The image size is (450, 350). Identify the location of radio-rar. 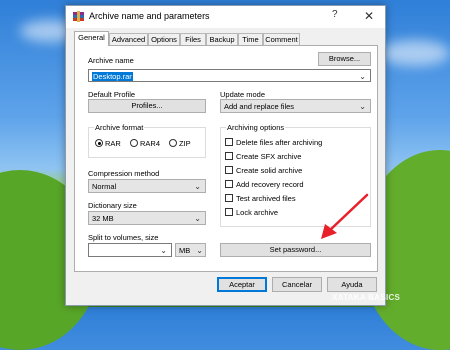
(99, 143).